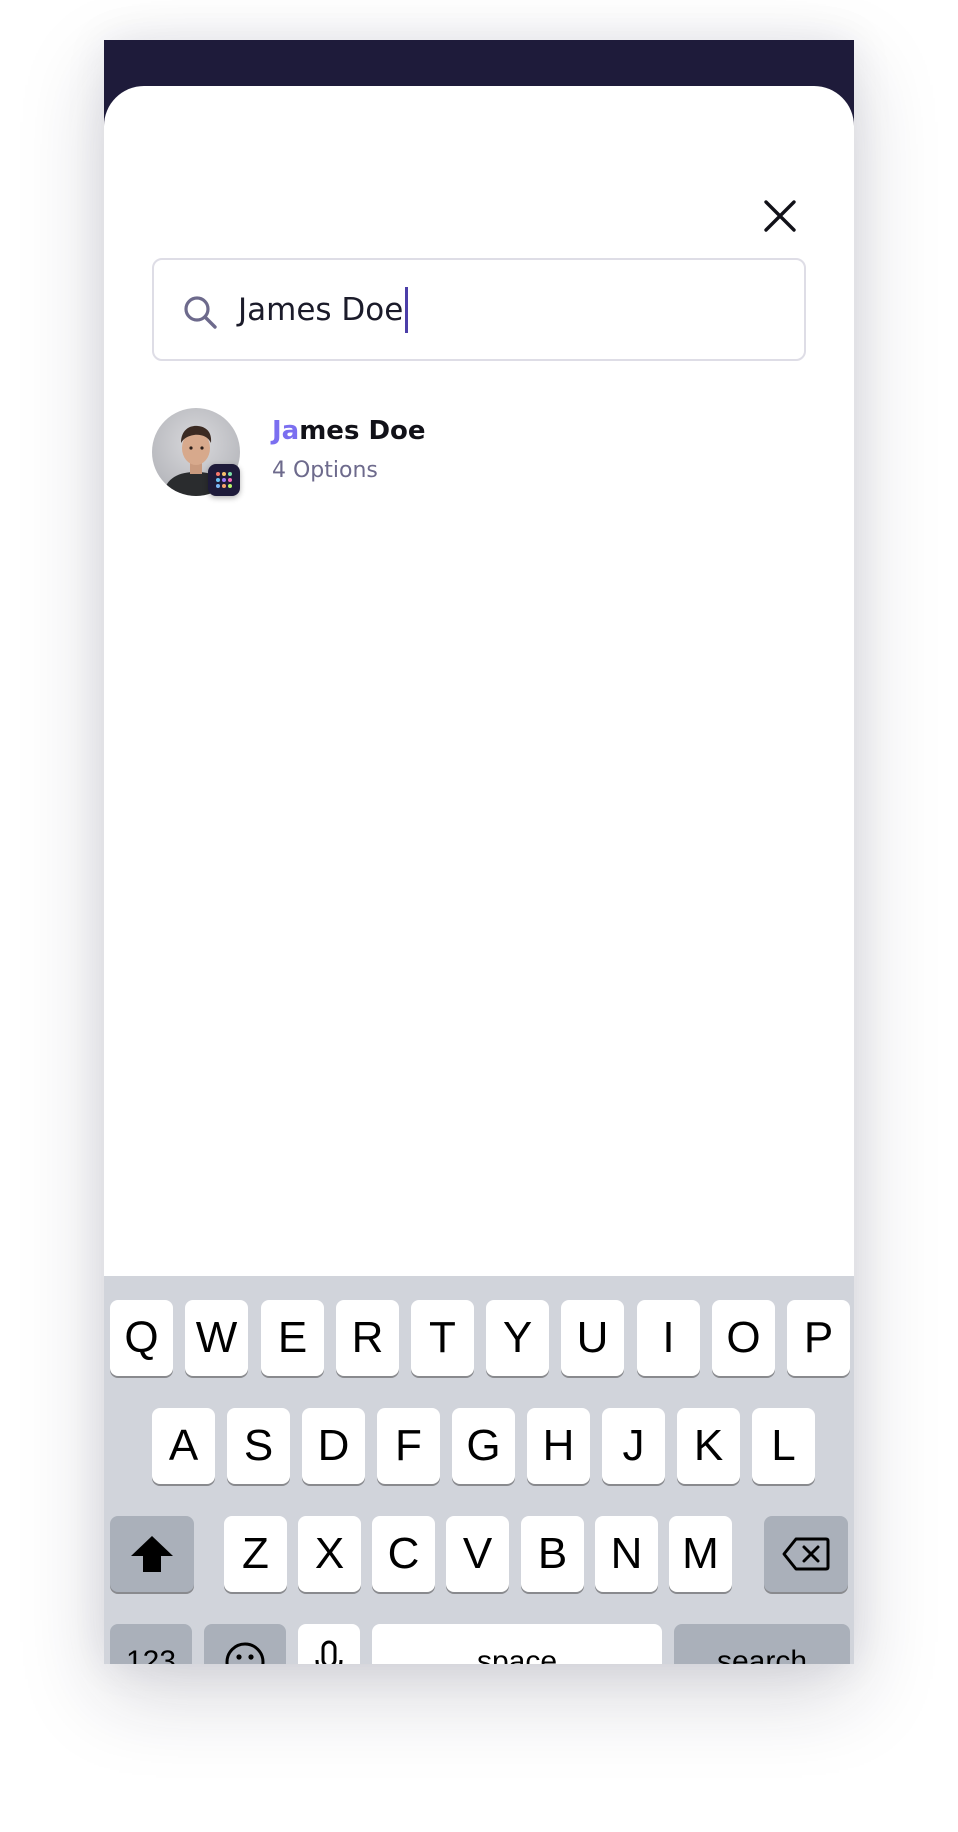 The width and height of the screenshot is (958, 1832). Describe the element at coordinates (552, 1554) in the screenshot. I see `key-b: B` at that location.